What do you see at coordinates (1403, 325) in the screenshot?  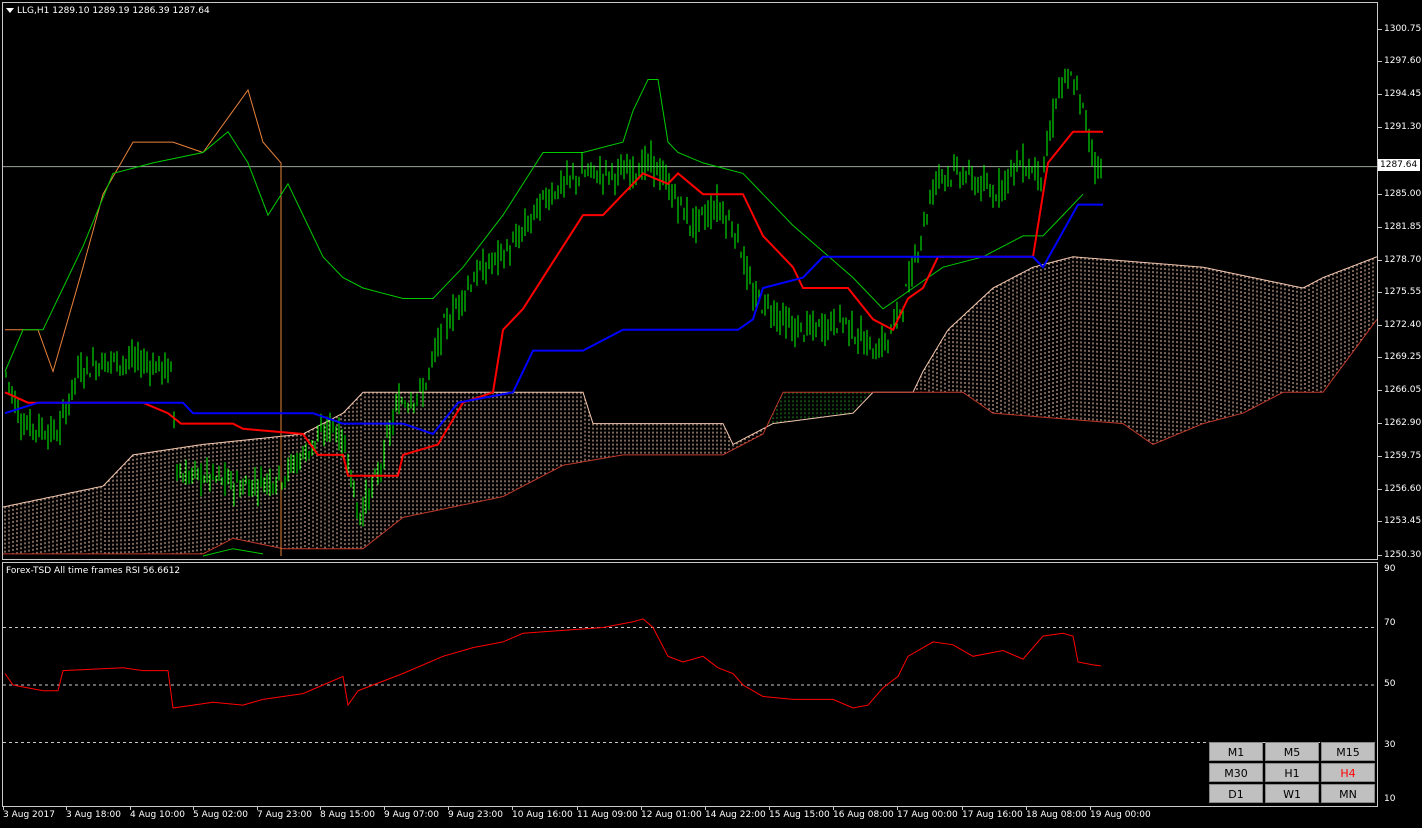 I see `price-axis-label: 1272.40` at bounding box center [1403, 325].